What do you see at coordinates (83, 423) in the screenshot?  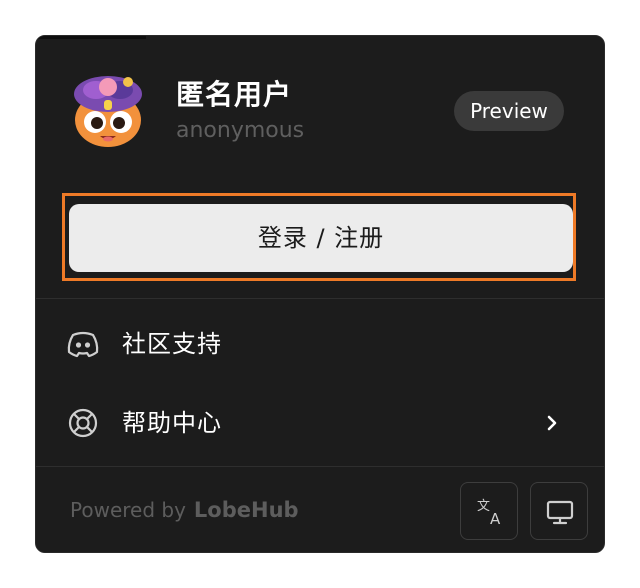 I see `lifebuoy-icon` at bounding box center [83, 423].